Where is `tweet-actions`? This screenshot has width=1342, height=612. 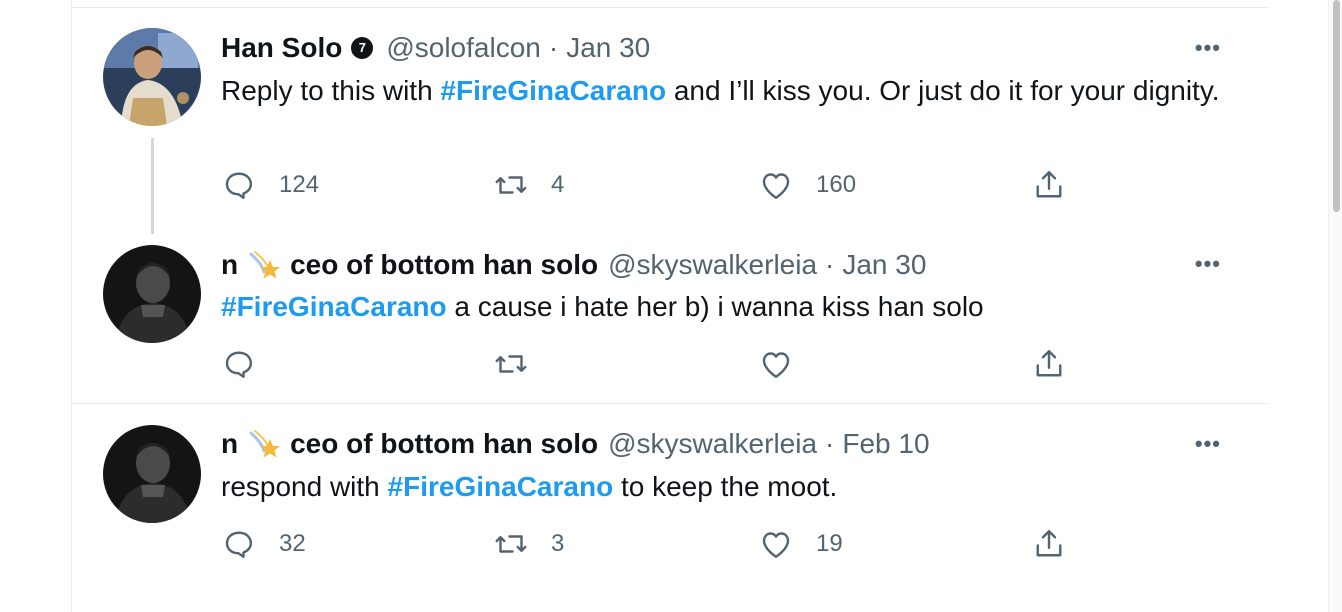 tweet-actions is located at coordinates (671, 366).